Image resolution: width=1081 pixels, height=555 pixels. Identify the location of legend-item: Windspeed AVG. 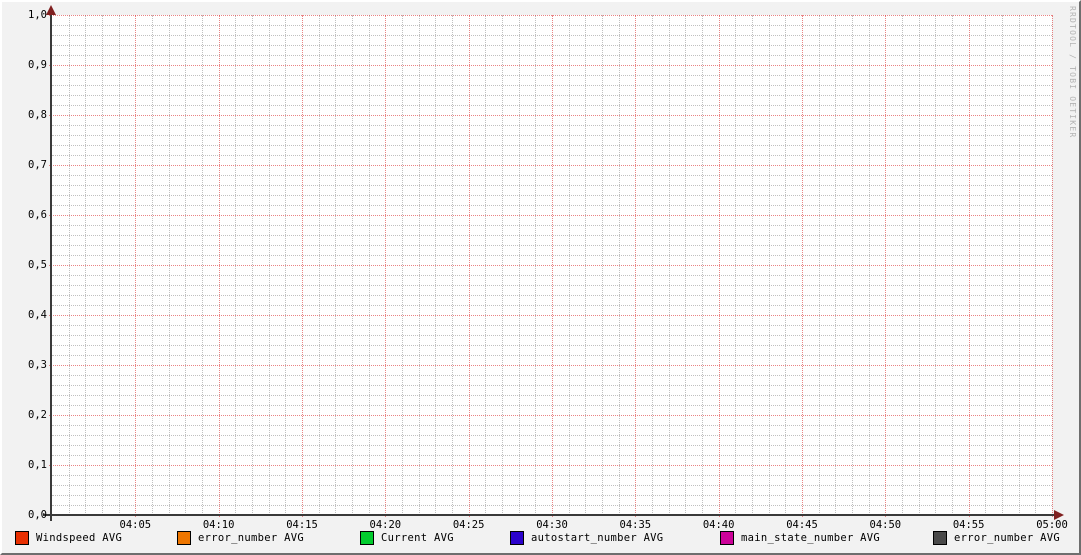
(68, 537).